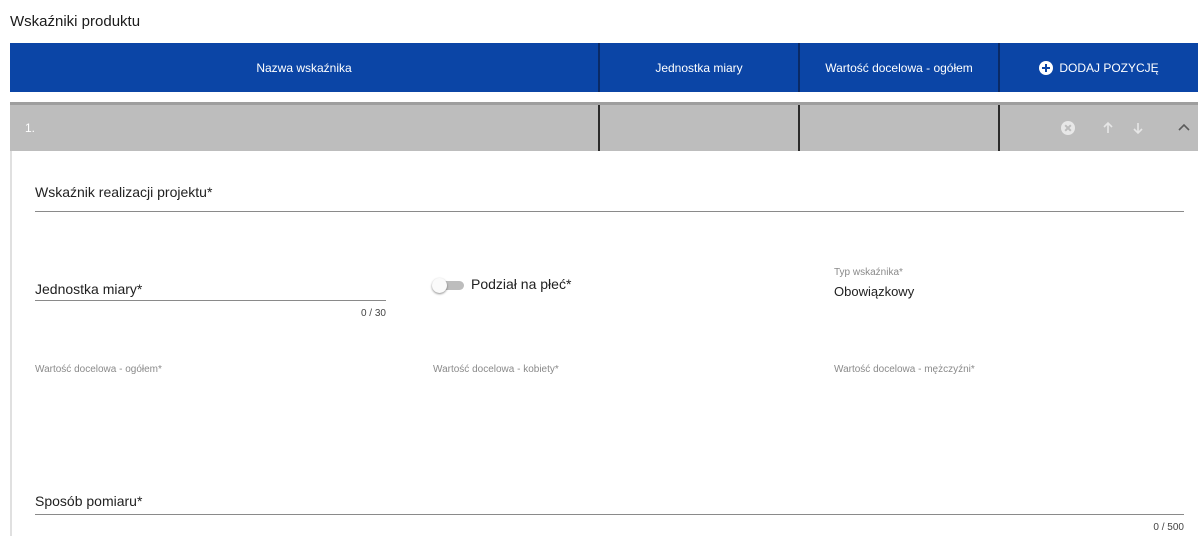  I want to click on add-position-button: DODAJ POZYCJĘ, so click(1099, 67).